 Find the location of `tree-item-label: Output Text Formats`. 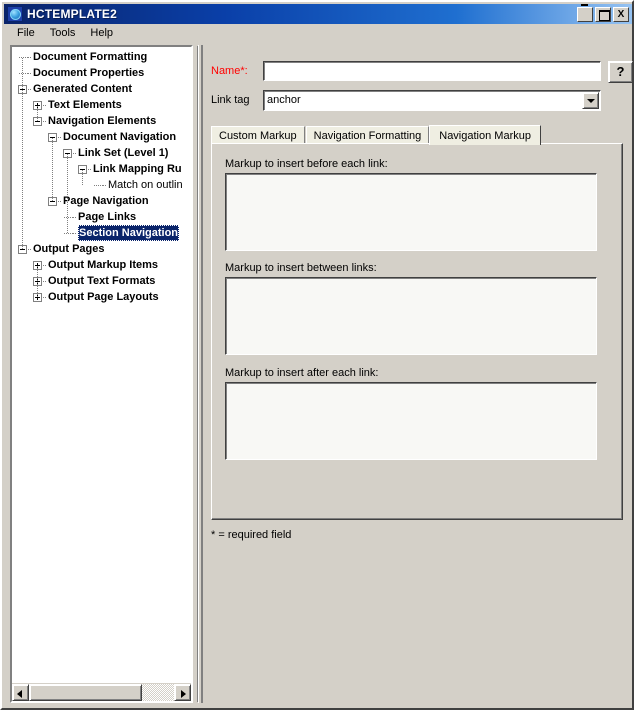

tree-item-label: Output Text Formats is located at coordinates (102, 281).